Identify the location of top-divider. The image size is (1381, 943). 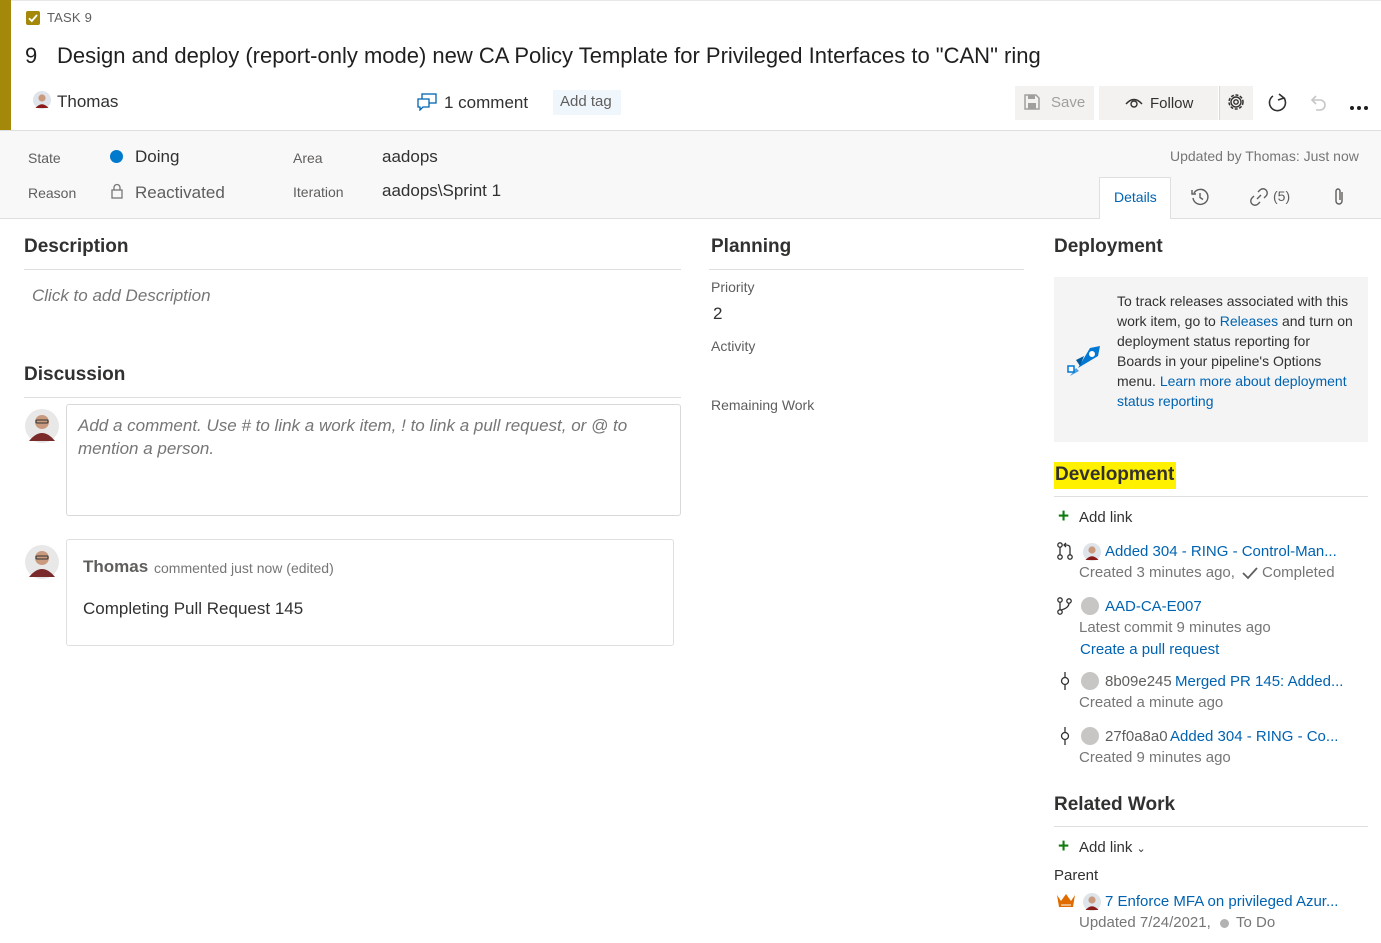
(696, 0).